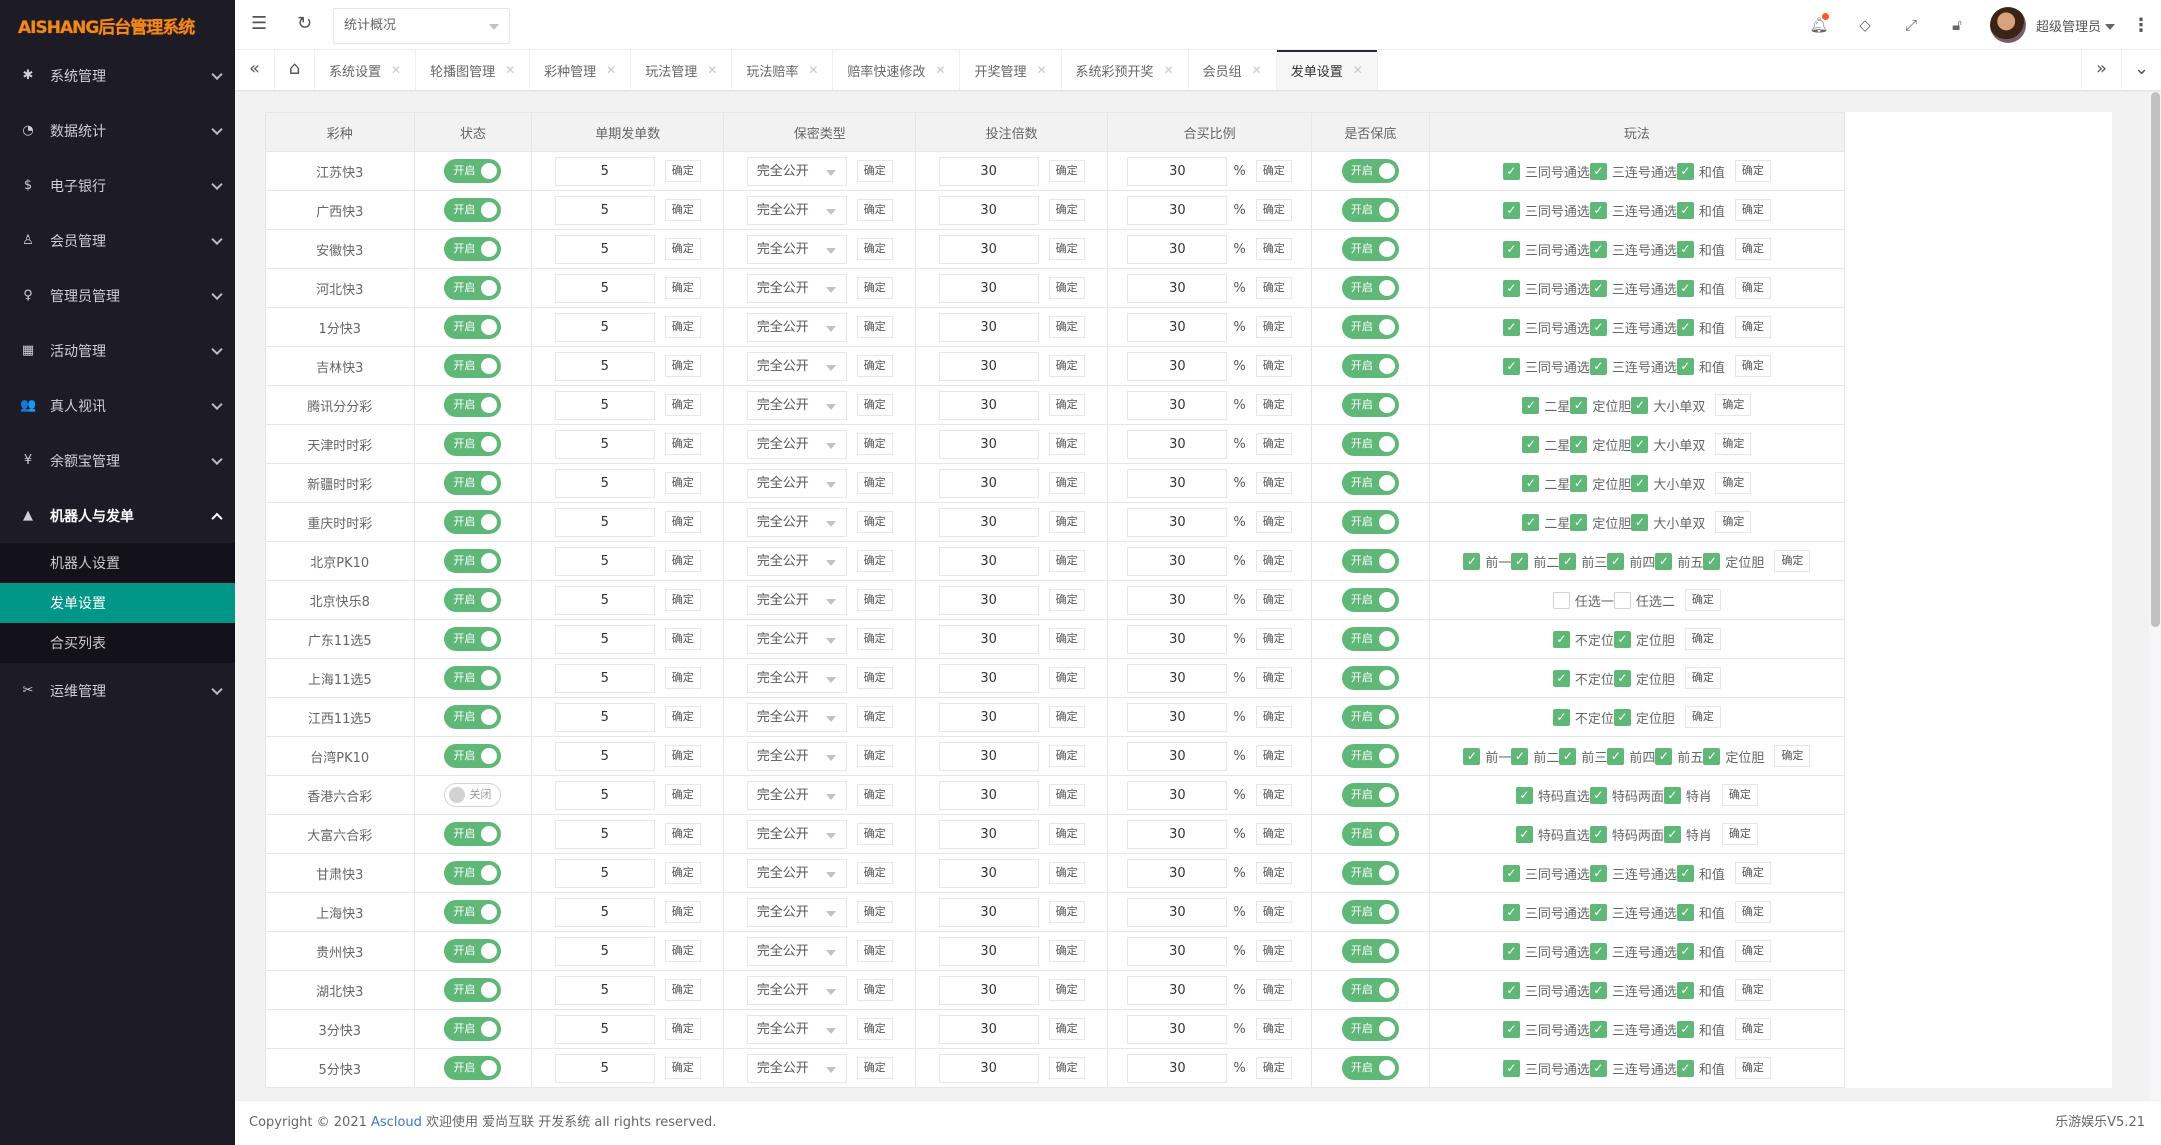  I want to click on checkbox-unchecked-icon: ✓, so click(1561, 600).